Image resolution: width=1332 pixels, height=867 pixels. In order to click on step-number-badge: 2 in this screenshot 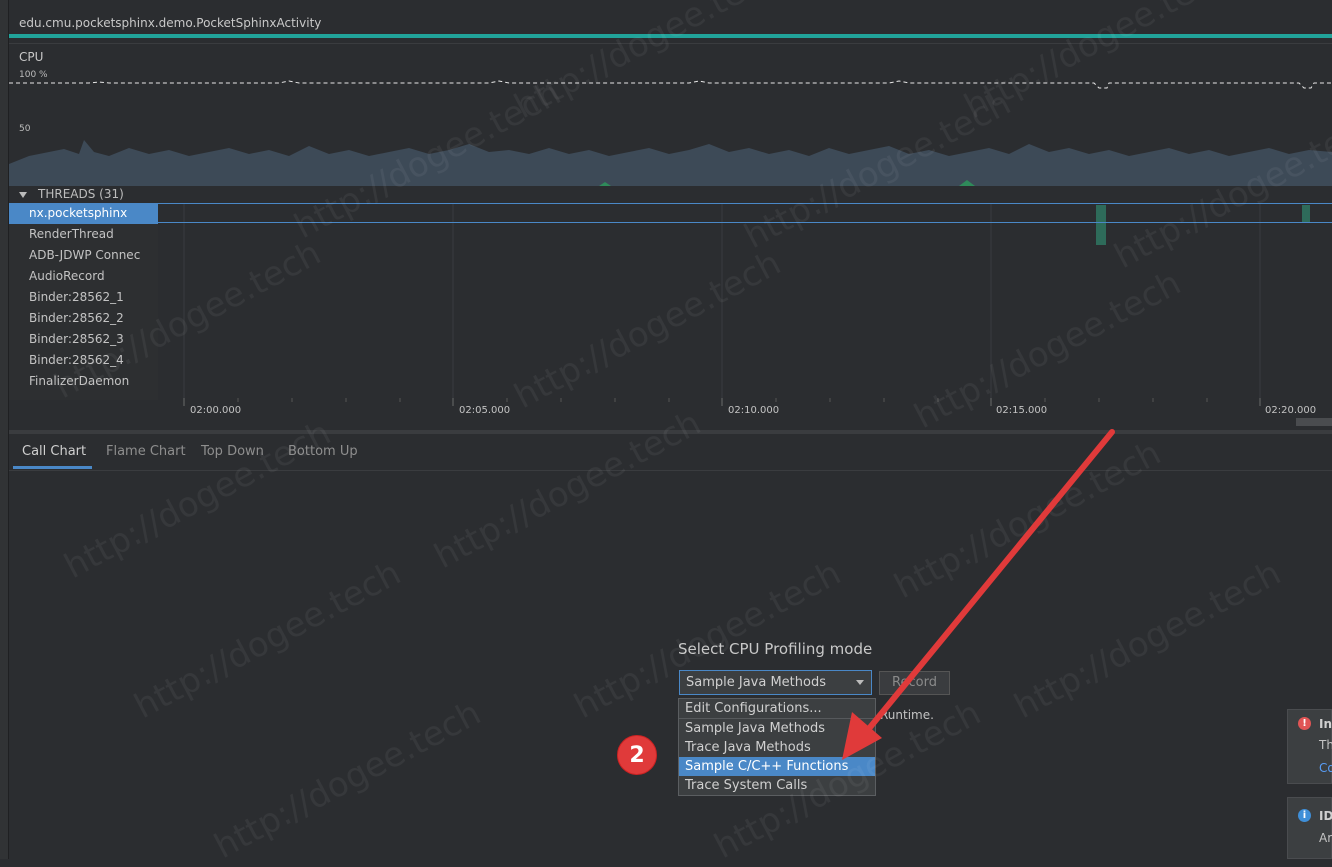, I will do `click(637, 755)`.